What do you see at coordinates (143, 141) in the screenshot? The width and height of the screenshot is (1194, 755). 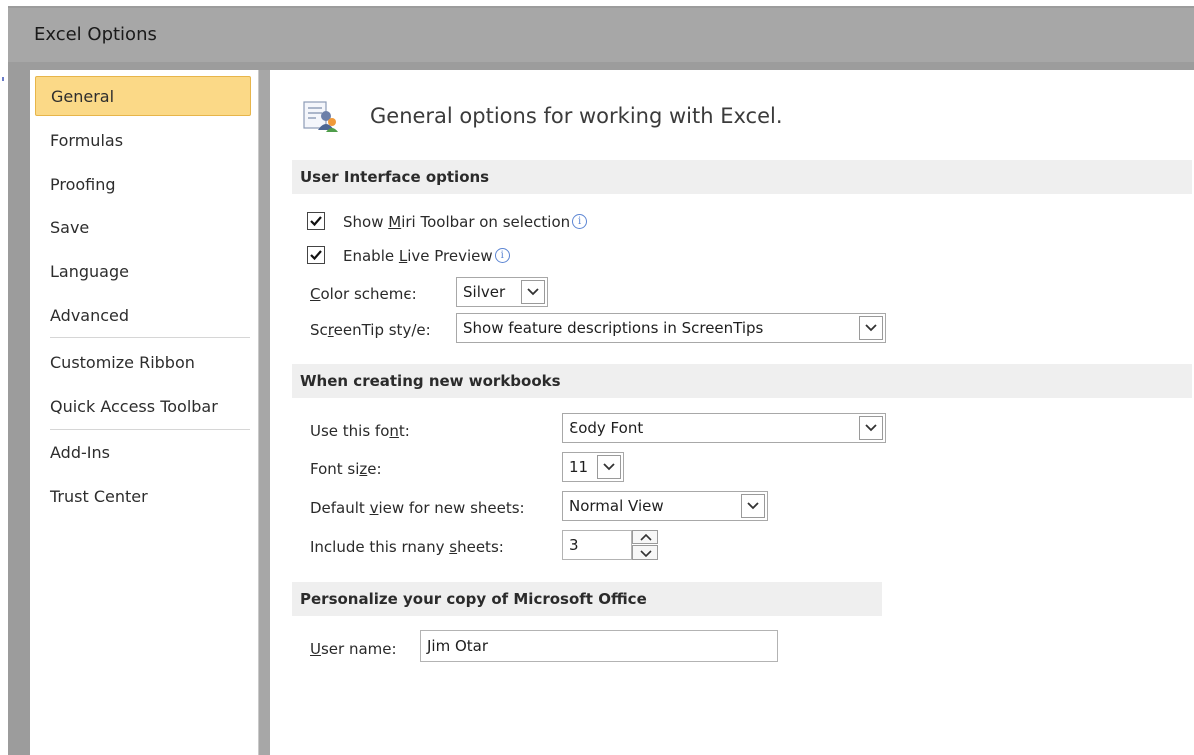 I see `sidebar-item-formulas: Formulas` at bounding box center [143, 141].